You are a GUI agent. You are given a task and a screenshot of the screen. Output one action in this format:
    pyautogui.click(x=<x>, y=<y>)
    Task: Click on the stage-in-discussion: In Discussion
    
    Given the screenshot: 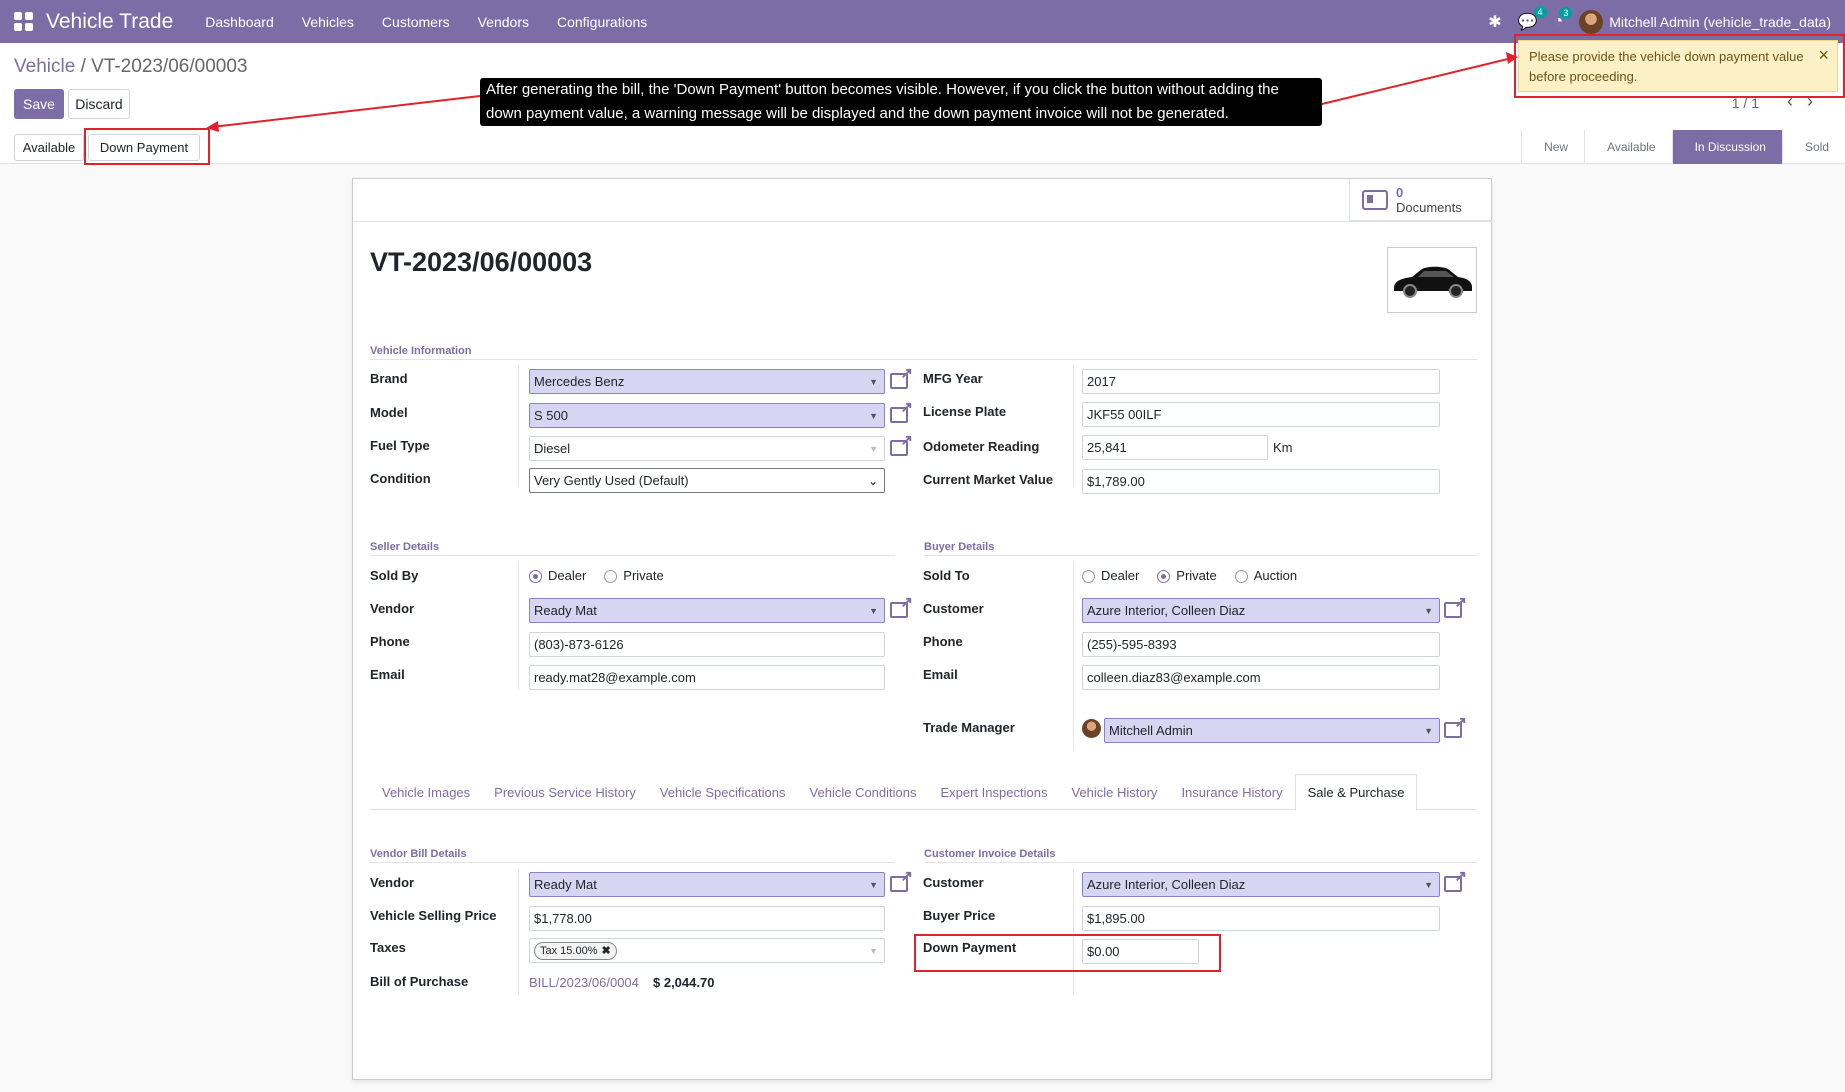 What is the action you would take?
    pyautogui.click(x=1726, y=147)
    